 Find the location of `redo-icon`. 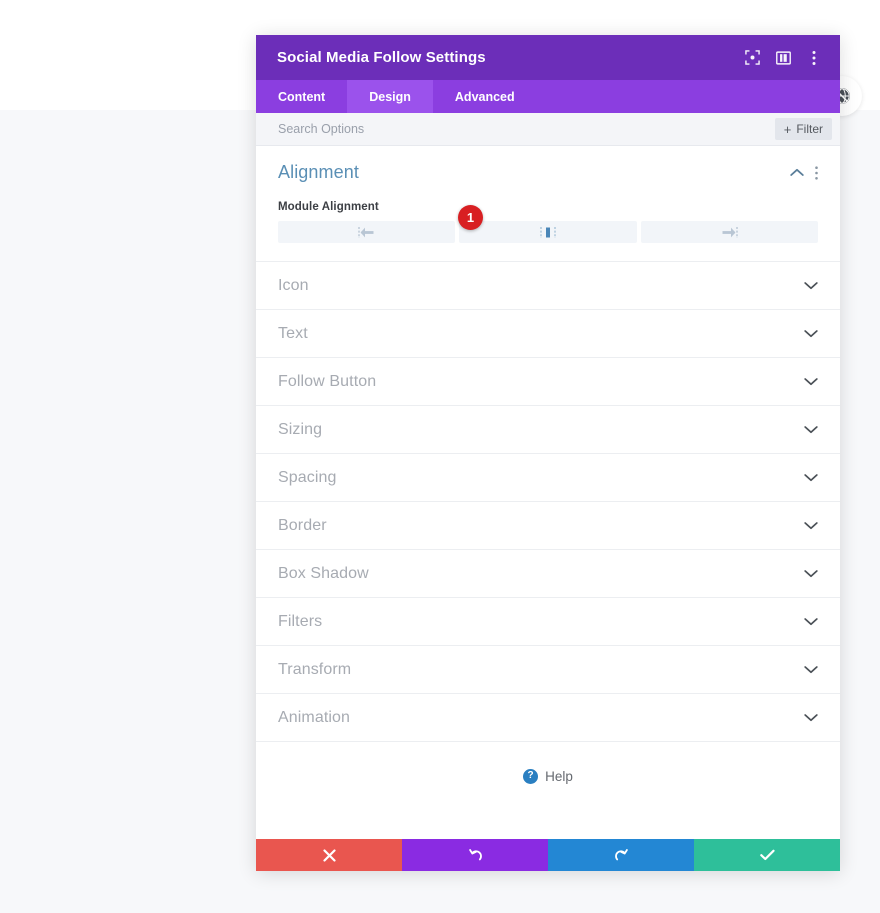

redo-icon is located at coordinates (621, 854).